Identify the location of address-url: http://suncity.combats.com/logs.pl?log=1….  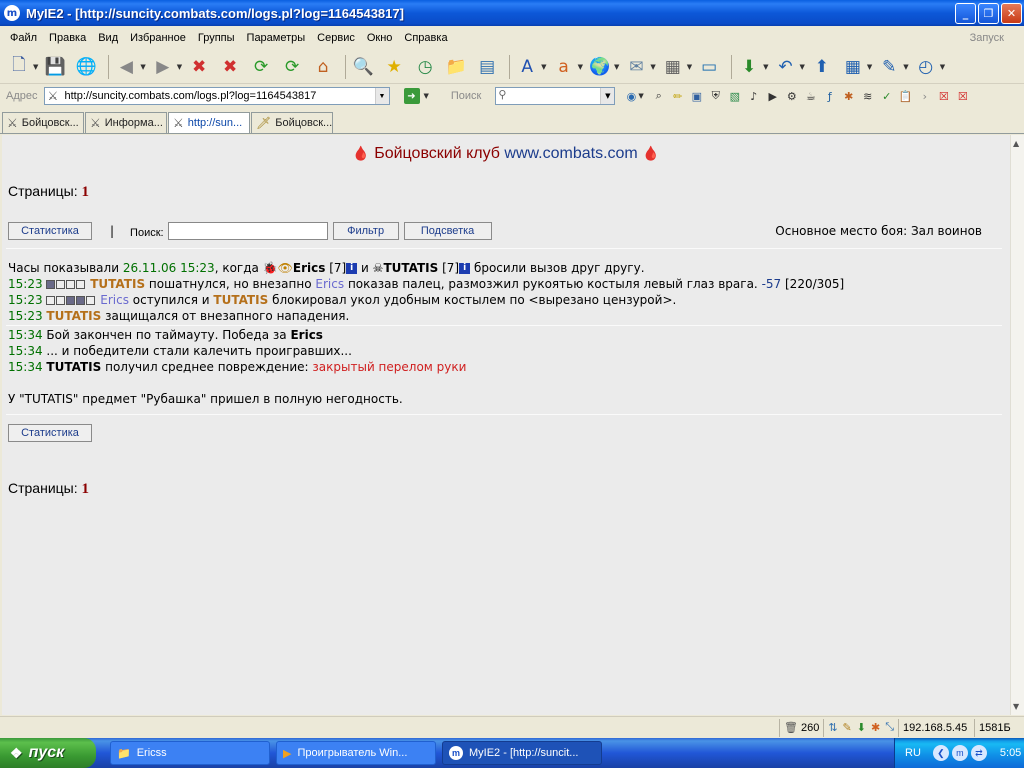
(190, 96).